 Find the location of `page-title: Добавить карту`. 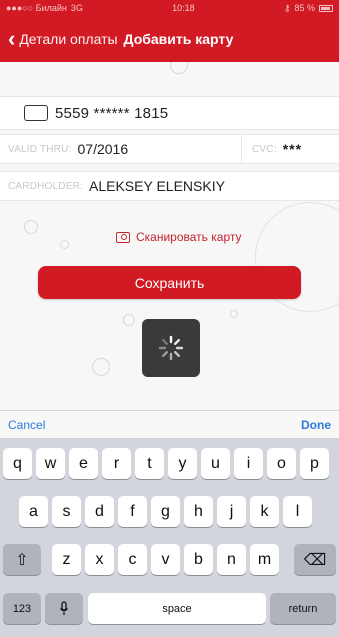

page-title: Добавить карту is located at coordinates (178, 39).